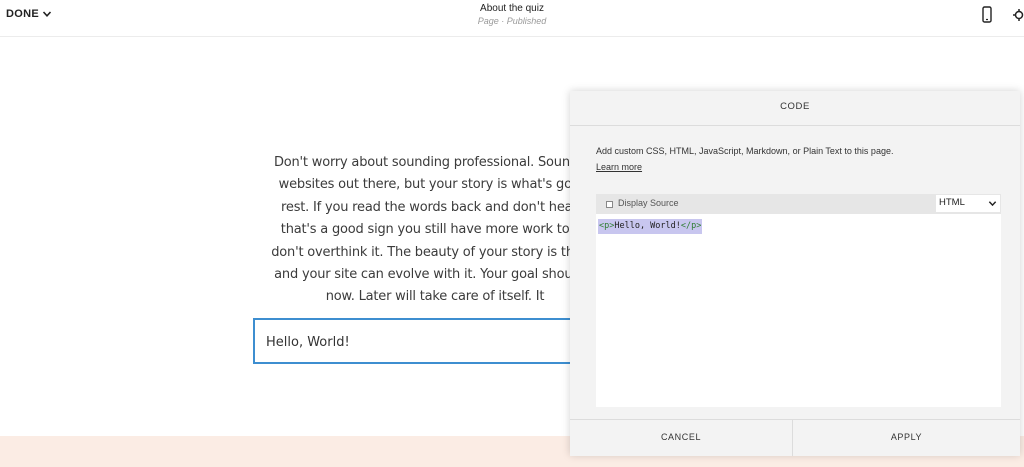 The height and width of the screenshot is (467, 1024). What do you see at coordinates (648, 203) in the screenshot?
I see `display-source-label: Display Source` at bounding box center [648, 203].